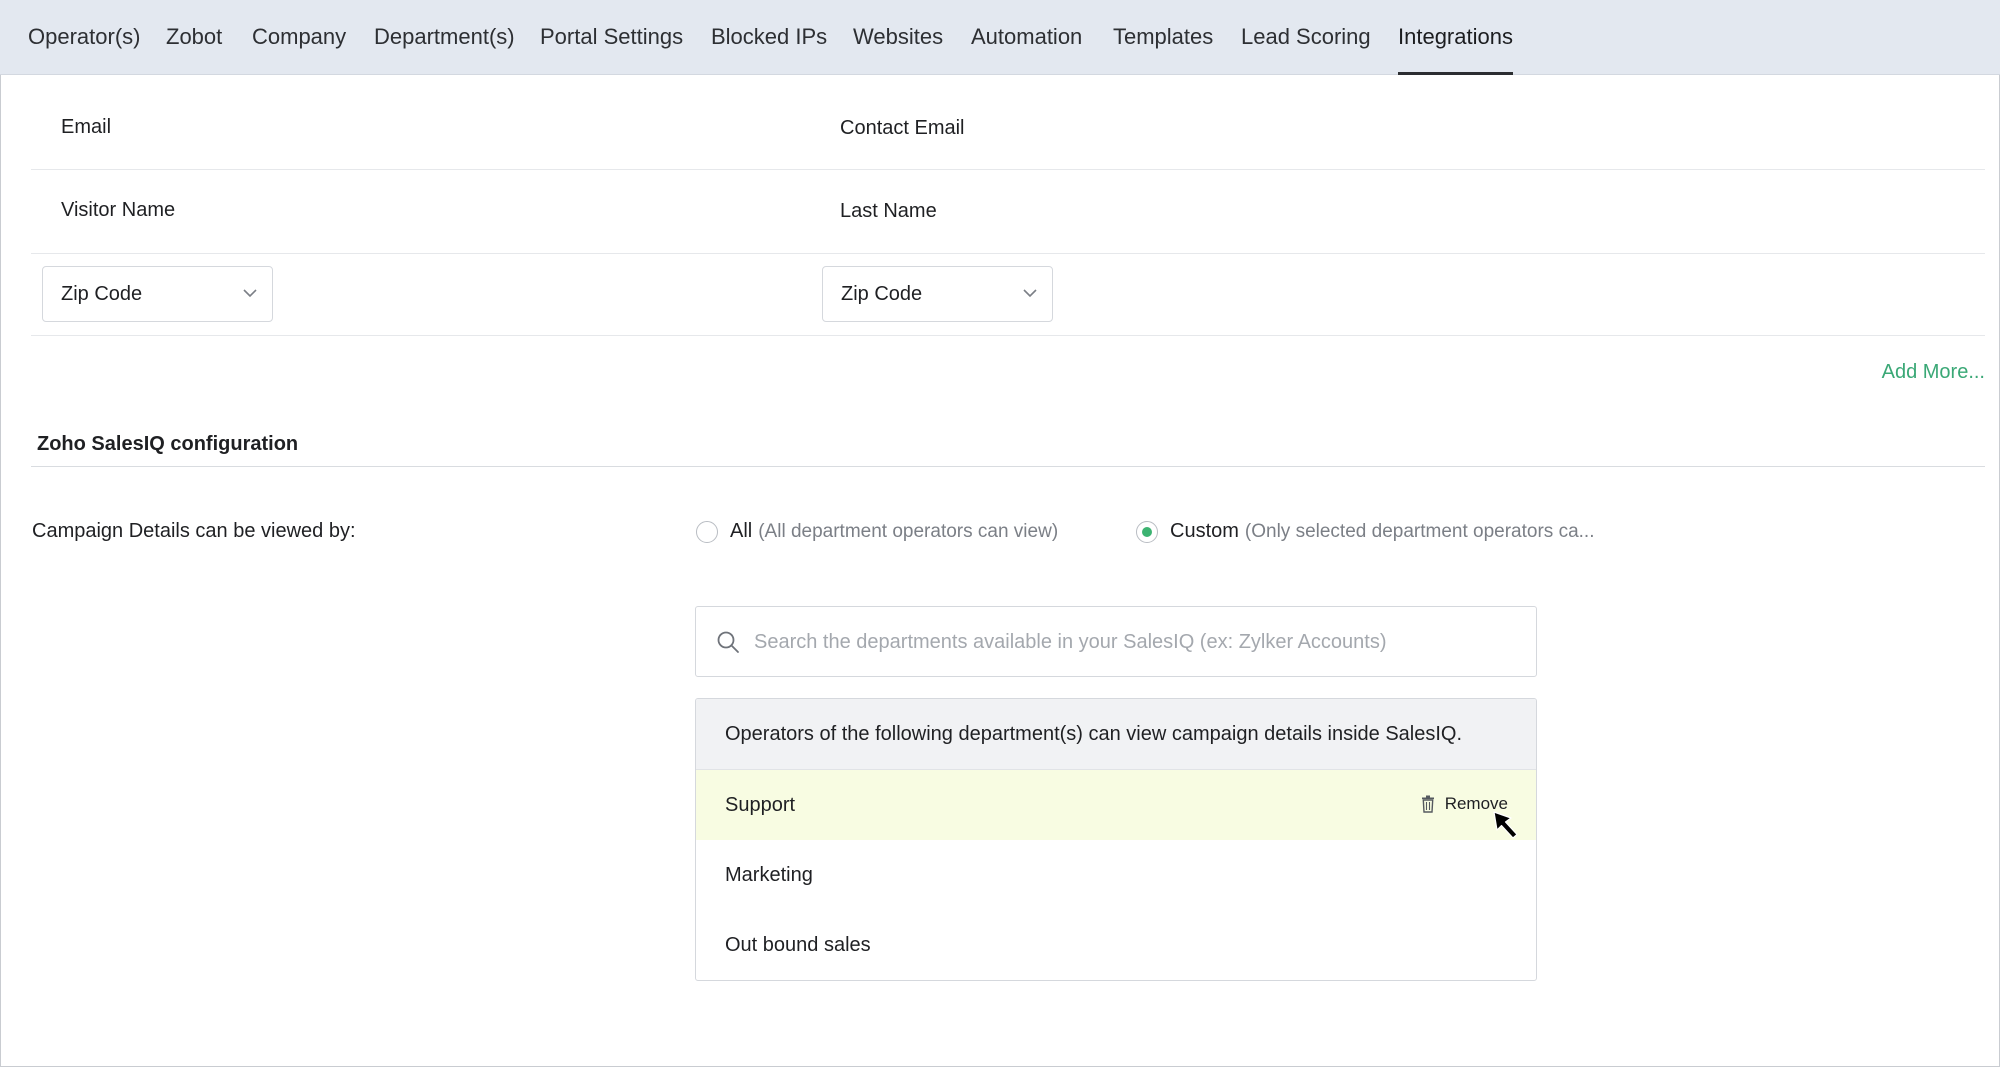  What do you see at coordinates (1204, 531) in the screenshot?
I see `radio-custom-label: Custom` at bounding box center [1204, 531].